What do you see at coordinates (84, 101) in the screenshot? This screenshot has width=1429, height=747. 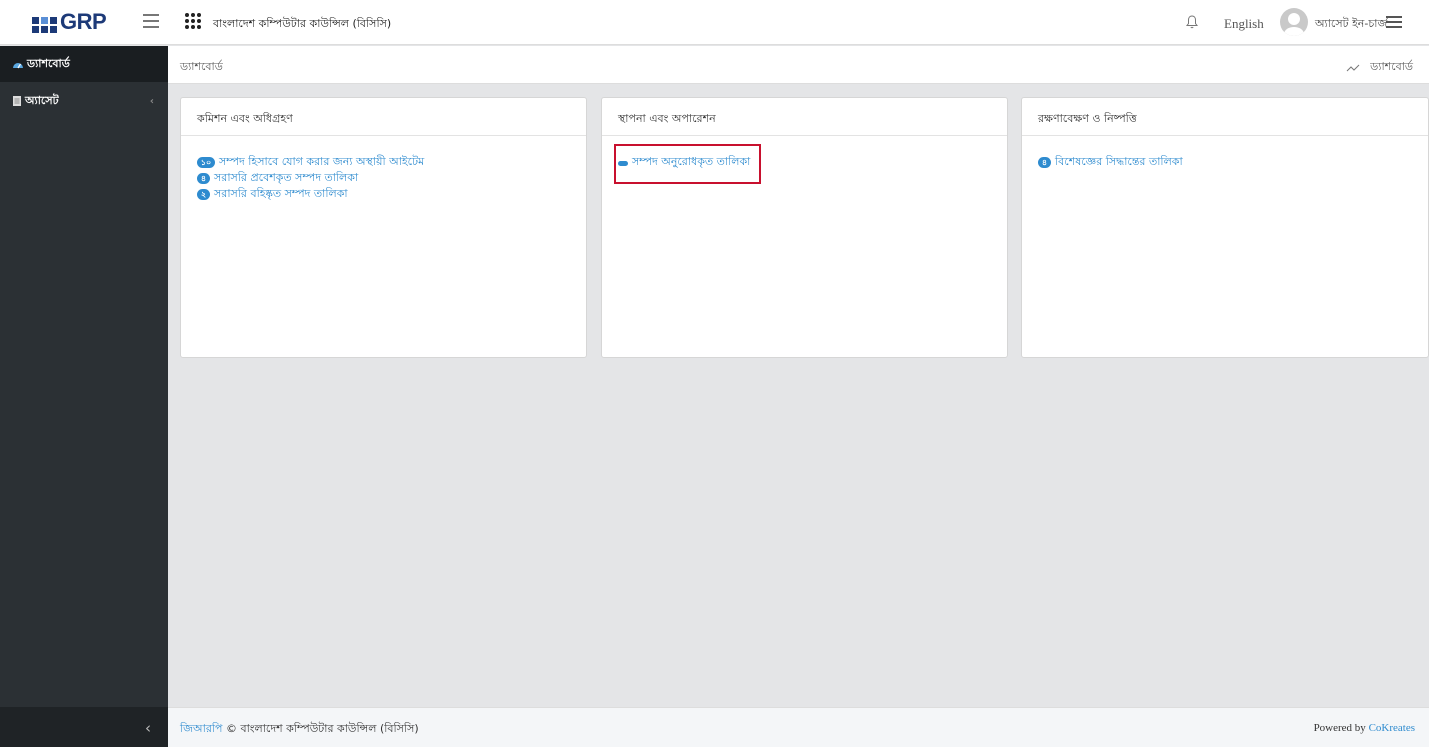 I see `sidebar-item-asset: অ্যাসেট ‹` at bounding box center [84, 101].